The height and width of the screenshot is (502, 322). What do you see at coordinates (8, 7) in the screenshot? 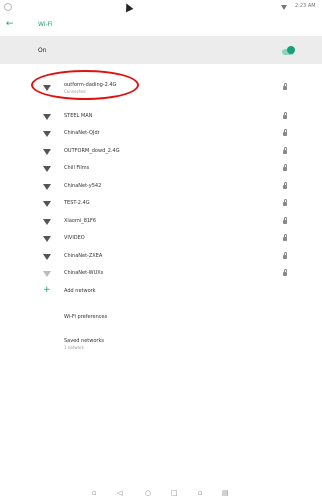
I see `notification-icon` at bounding box center [8, 7].